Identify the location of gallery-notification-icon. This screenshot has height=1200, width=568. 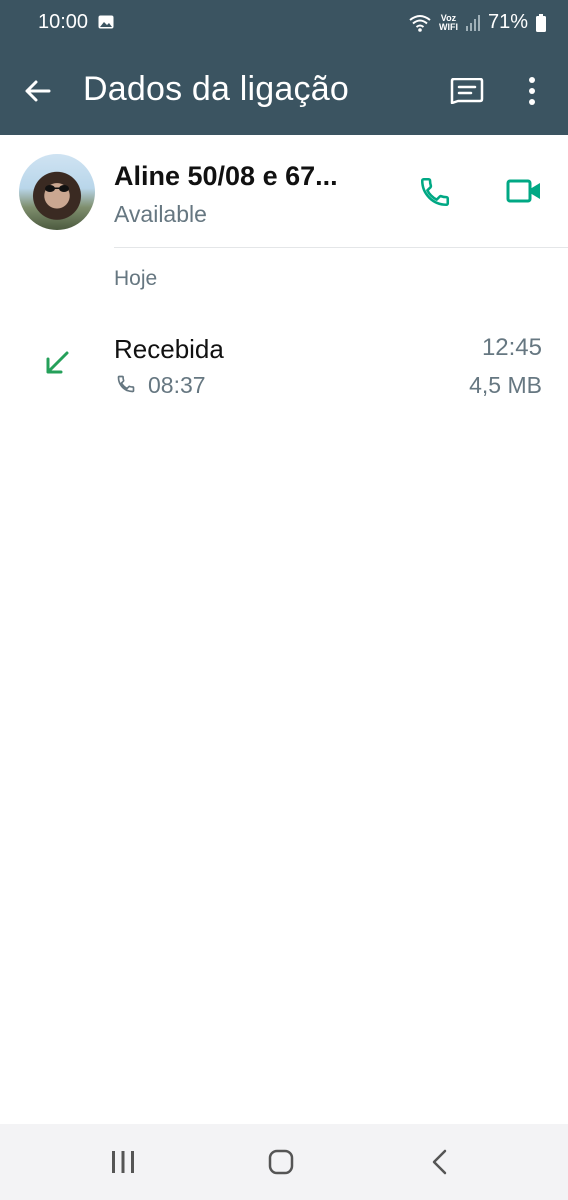
(106, 22).